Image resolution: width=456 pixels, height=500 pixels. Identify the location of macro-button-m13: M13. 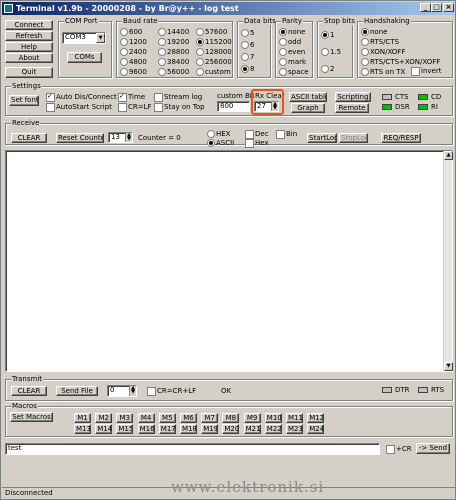
(82, 429).